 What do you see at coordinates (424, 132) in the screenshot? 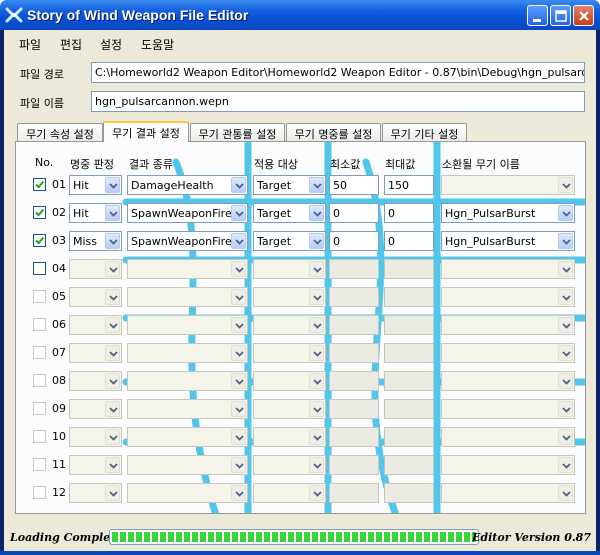
I see `tab-weapon-misc: 무기 기타 설정` at bounding box center [424, 132].